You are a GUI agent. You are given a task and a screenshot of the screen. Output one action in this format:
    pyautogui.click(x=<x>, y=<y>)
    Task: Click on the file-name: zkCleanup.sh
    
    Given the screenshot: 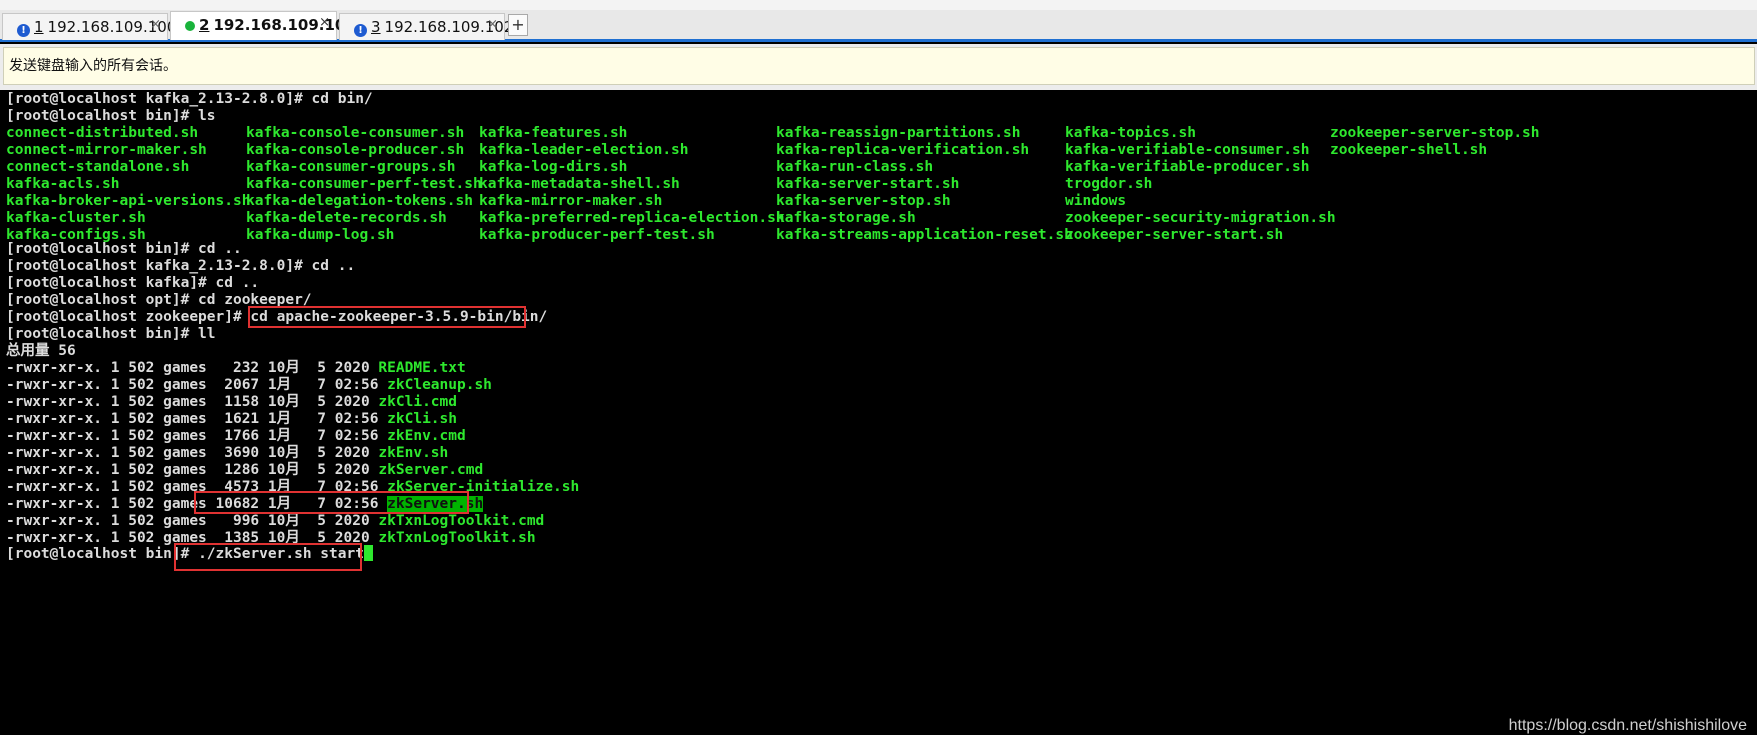 What is the action you would take?
    pyautogui.click(x=439, y=385)
    